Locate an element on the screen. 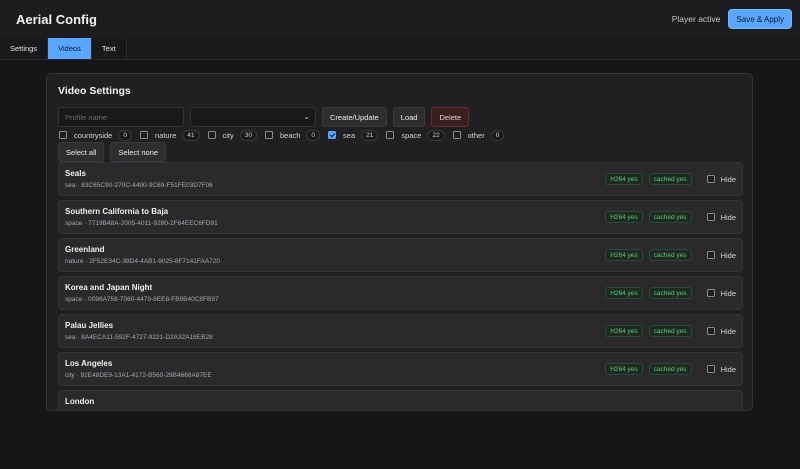  profile-name-input is located at coordinates (121, 117).